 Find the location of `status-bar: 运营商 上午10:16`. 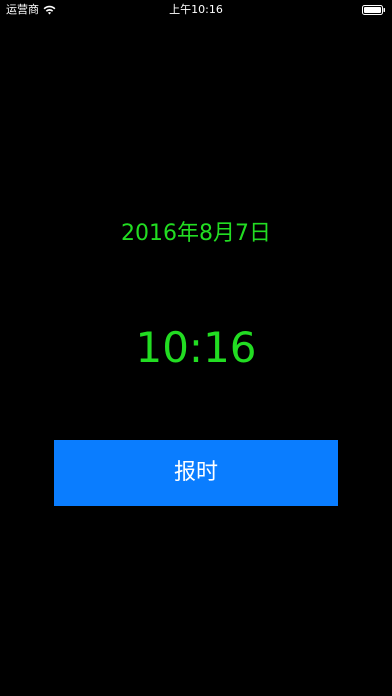

status-bar: 运营商 上午10:16 is located at coordinates (196, 10).